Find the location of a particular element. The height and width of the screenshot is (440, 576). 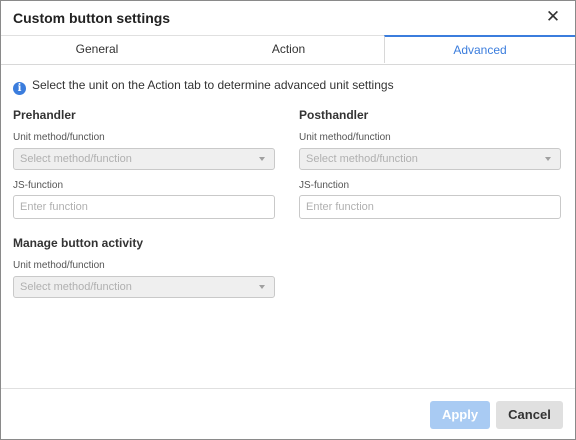

activity-method-select: Select method/function is located at coordinates (144, 287).